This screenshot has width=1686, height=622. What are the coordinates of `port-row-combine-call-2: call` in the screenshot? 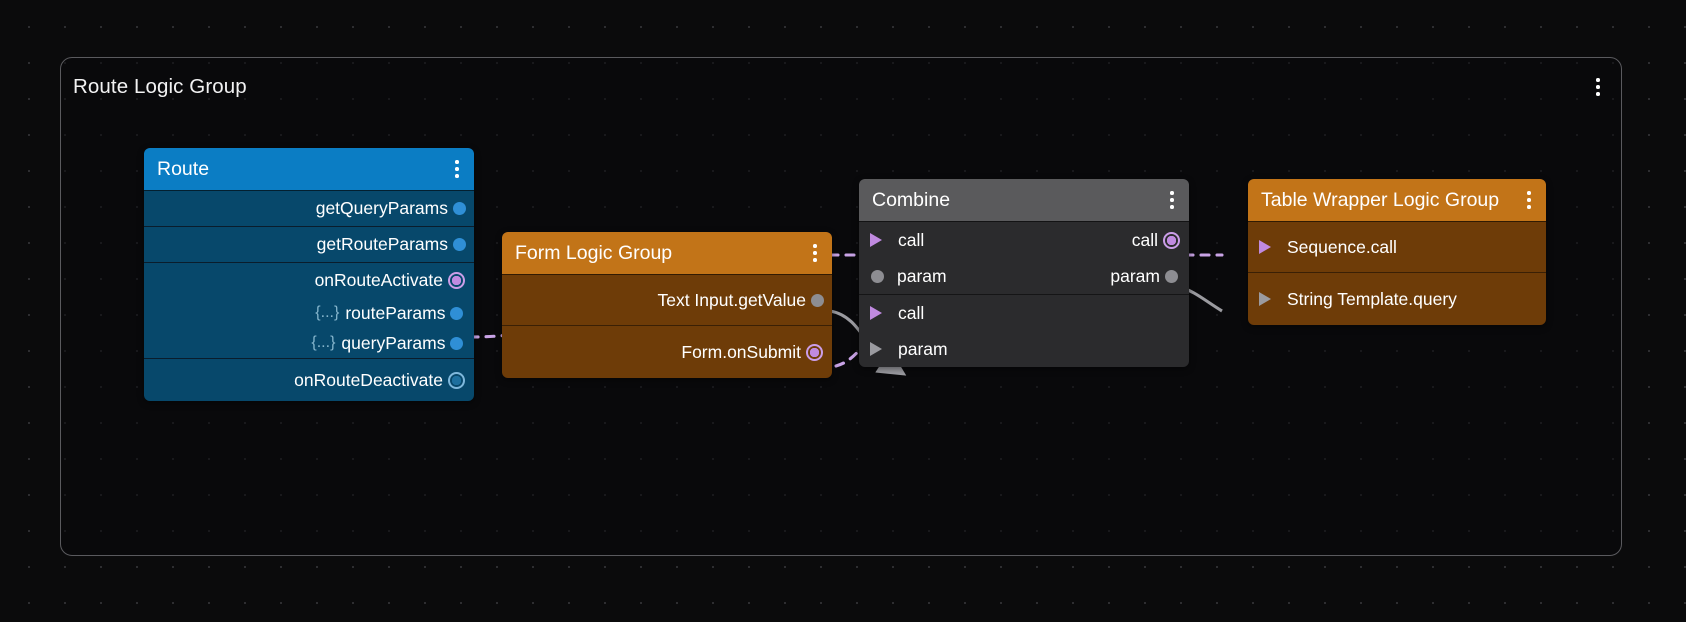 It's located at (1024, 313).